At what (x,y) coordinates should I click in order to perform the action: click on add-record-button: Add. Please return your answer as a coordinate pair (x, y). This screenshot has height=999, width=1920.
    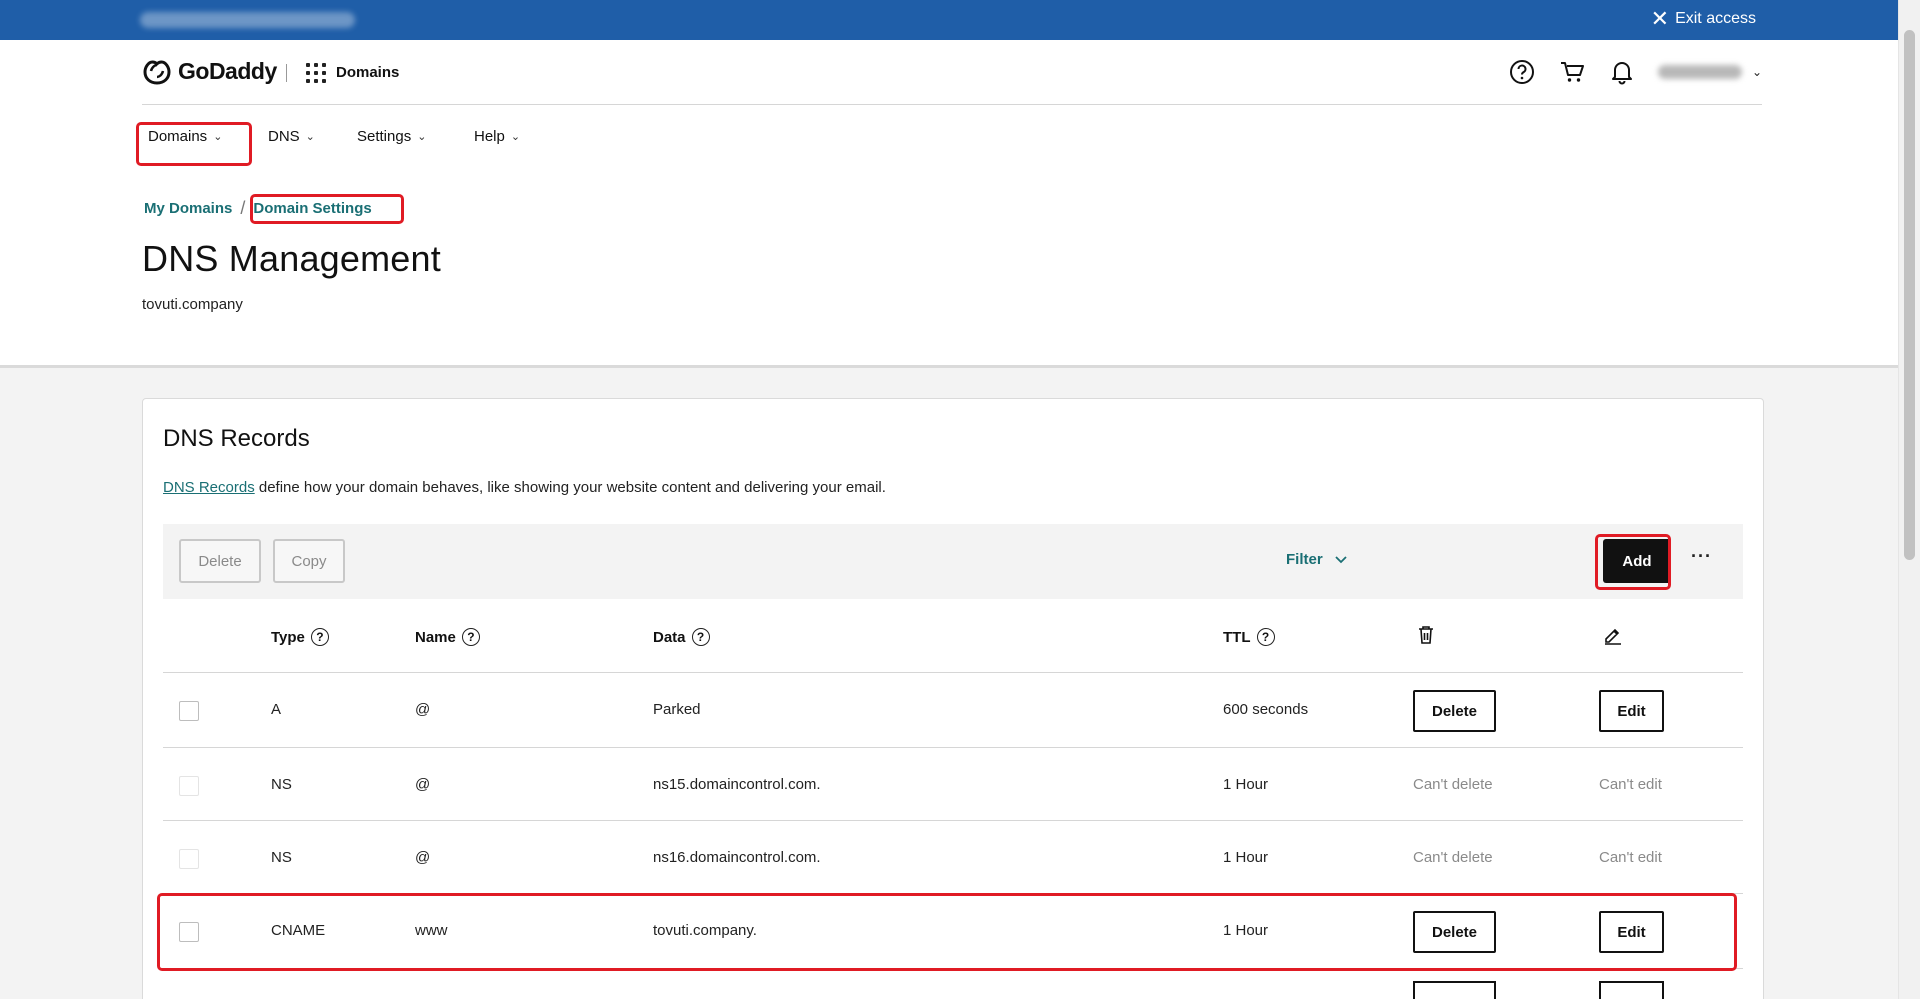
    Looking at the image, I should click on (1637, 561).